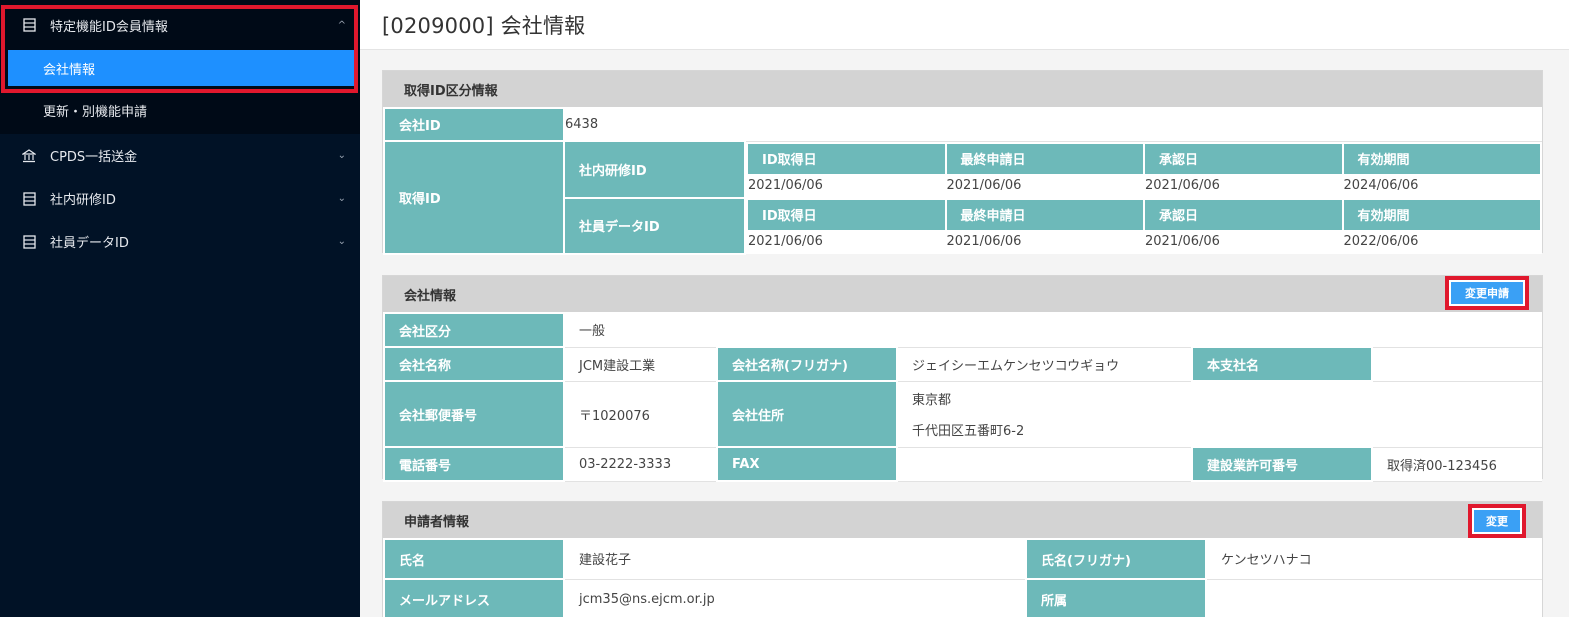 Image resolution: width=1569 pixels, height=617 pixels. Describe the element at coordinates (1374, 559) in the screenshot. I see `applicant-kana-value: ケンセツハナコ` at that location.